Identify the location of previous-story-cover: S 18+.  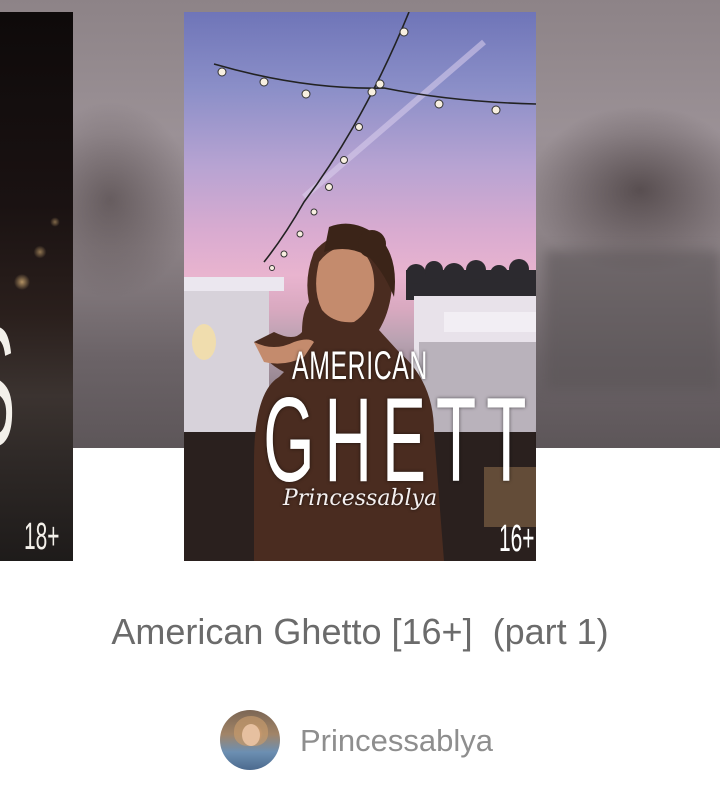
(36, 286).